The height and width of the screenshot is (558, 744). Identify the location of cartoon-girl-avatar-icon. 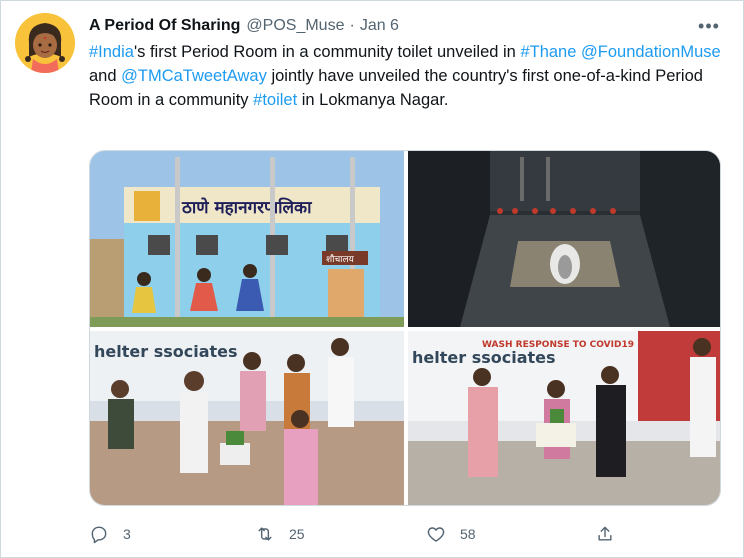
(45, 43).